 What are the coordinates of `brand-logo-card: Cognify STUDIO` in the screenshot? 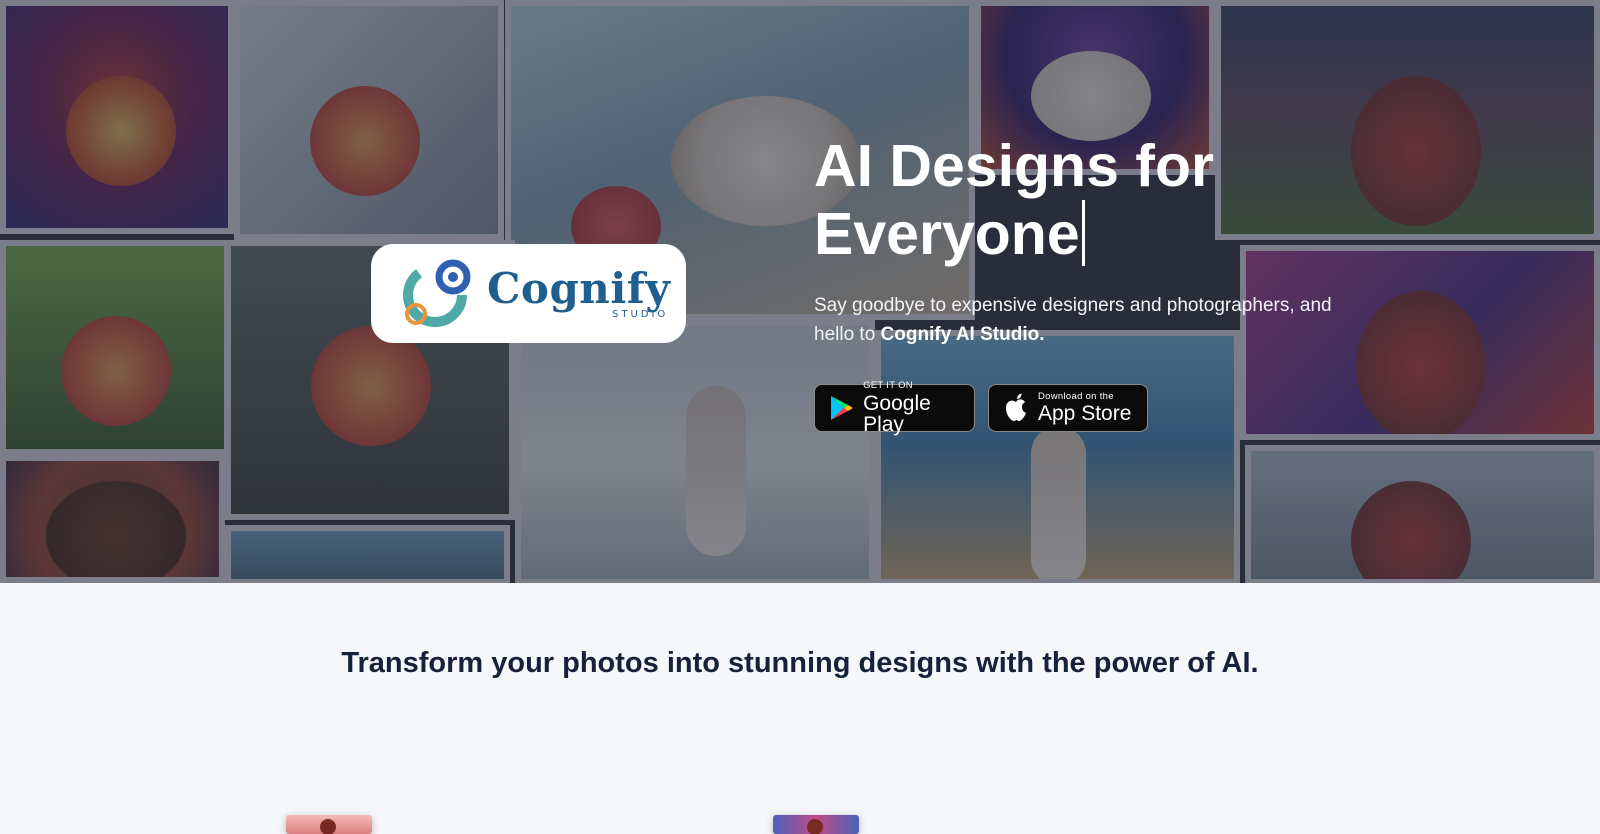 It's located at (528, 293).